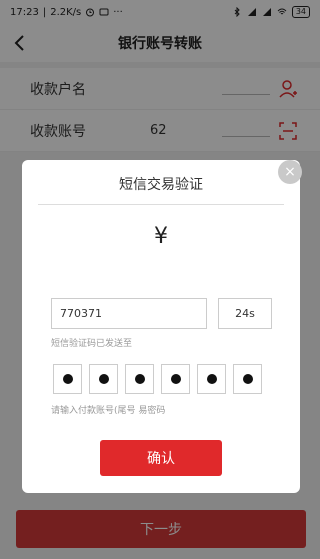 This screenshot has height=559, width=320. What do you see at coordinates (161, 236) in the screenshot?
I see `amount-currency: ¥` at bounding box center [161, 236].